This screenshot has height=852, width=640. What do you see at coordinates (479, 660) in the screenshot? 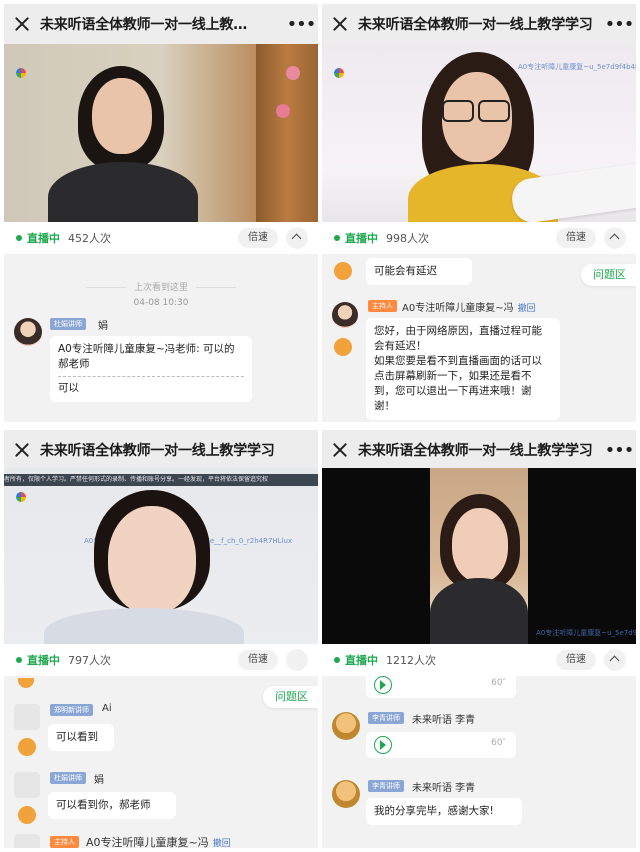
I see `live-status-bar: 直播中 1212人次 倍速` at bounding box center [479, 660].